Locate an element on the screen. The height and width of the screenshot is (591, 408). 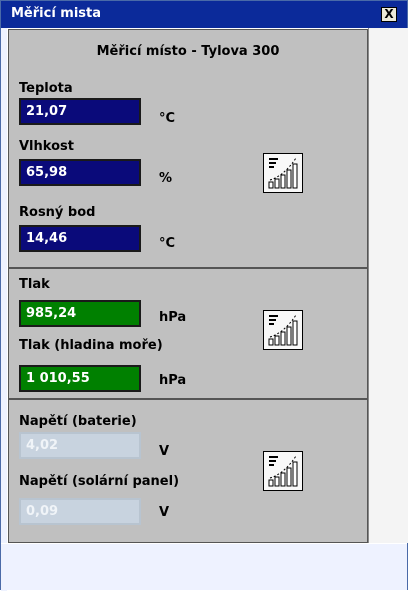
humidity-field: 65,98 is located at coordinates (80, 172).